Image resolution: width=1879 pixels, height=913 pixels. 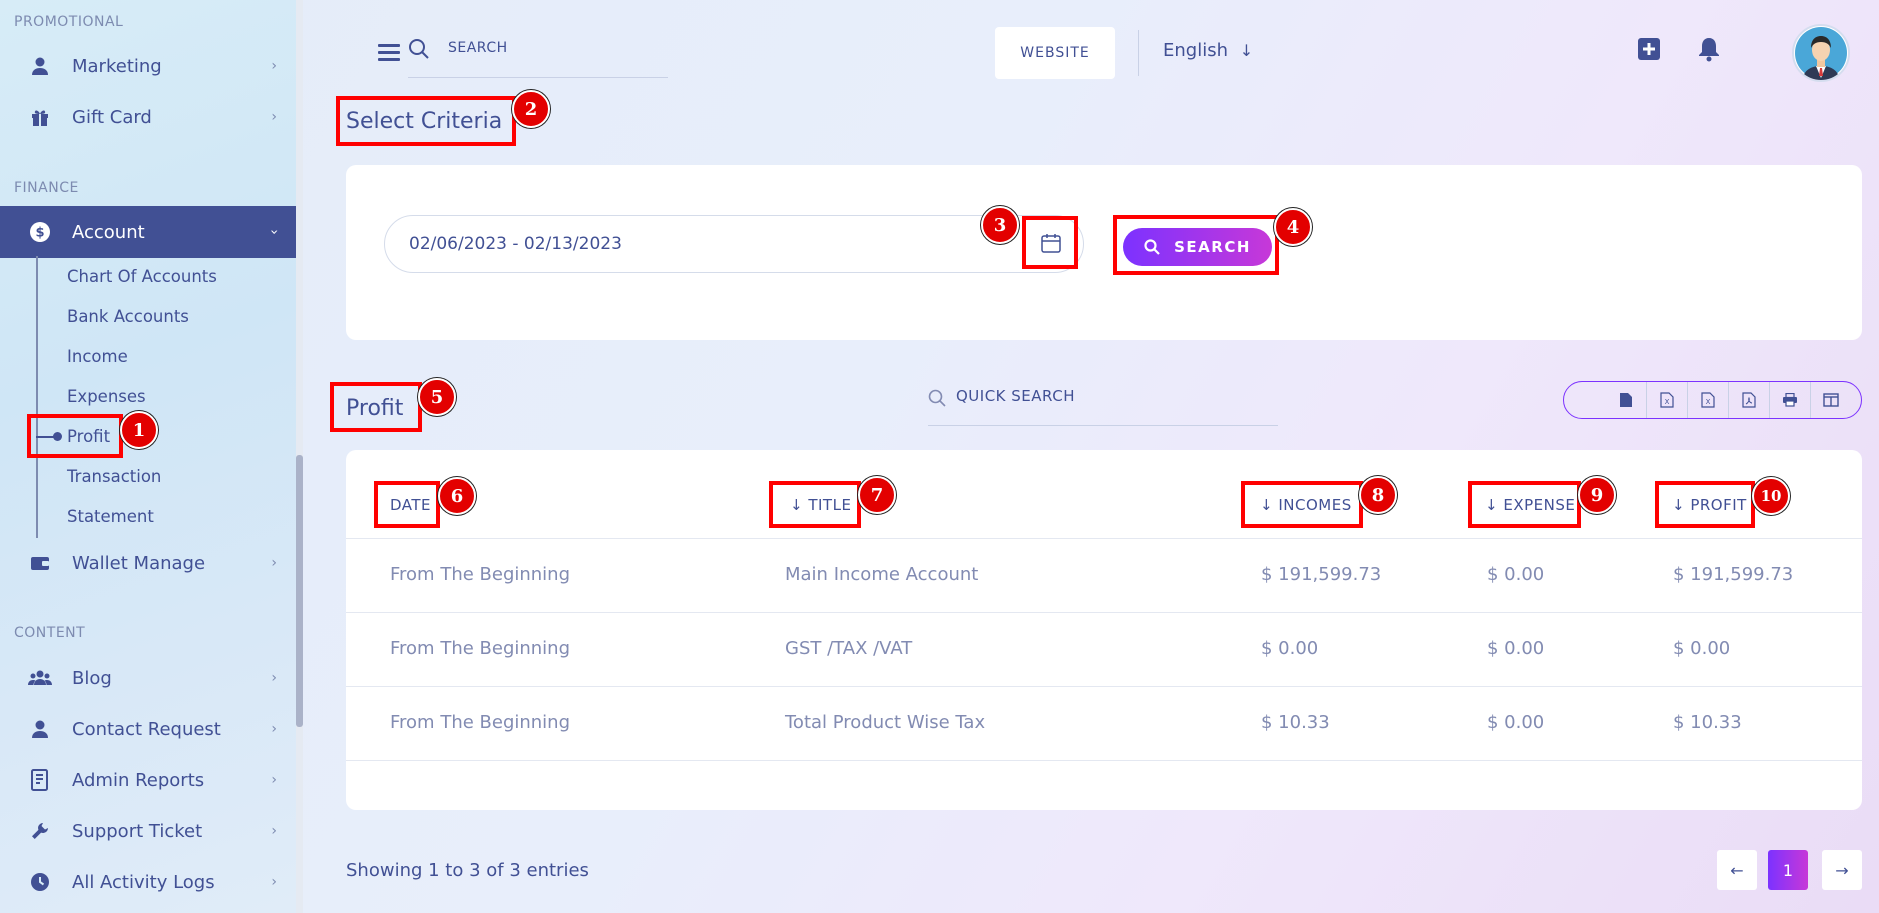 I want to click on copy-icon, so click(x=1625, y=400).